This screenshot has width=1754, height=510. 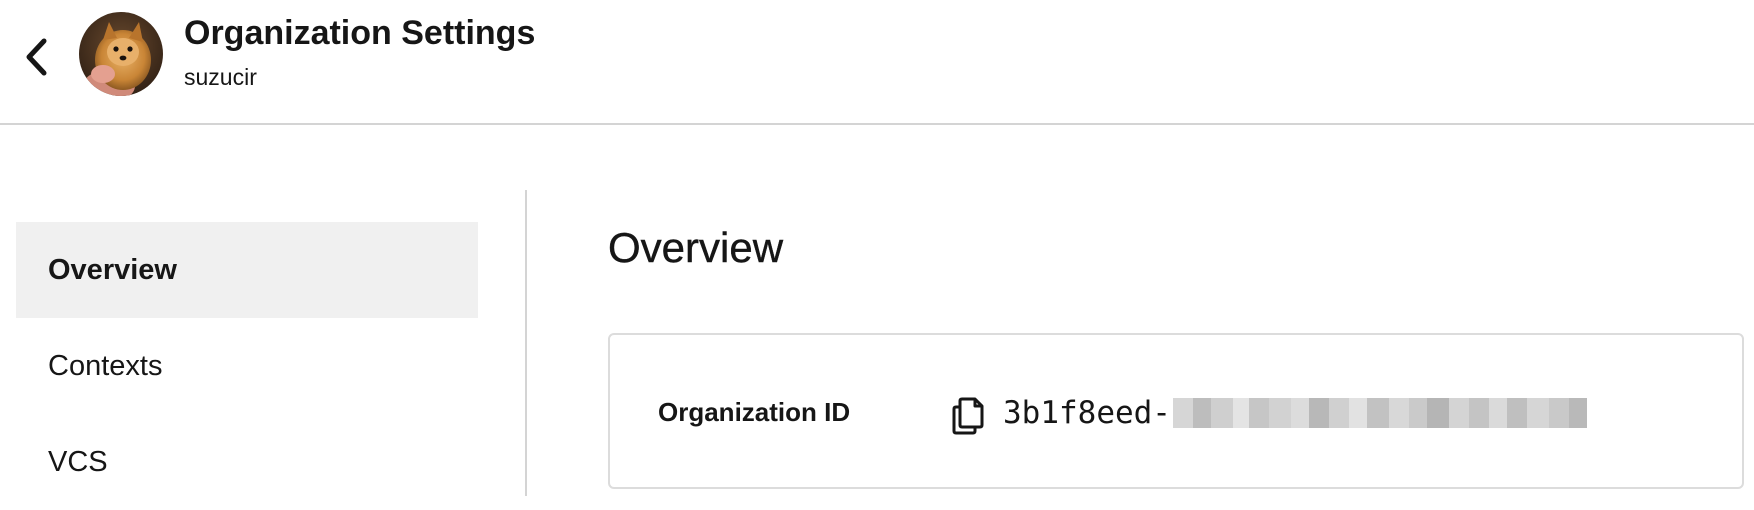 I want to click on organization-id-value: 3b1f8eed-, so click(x=1295, y=413).